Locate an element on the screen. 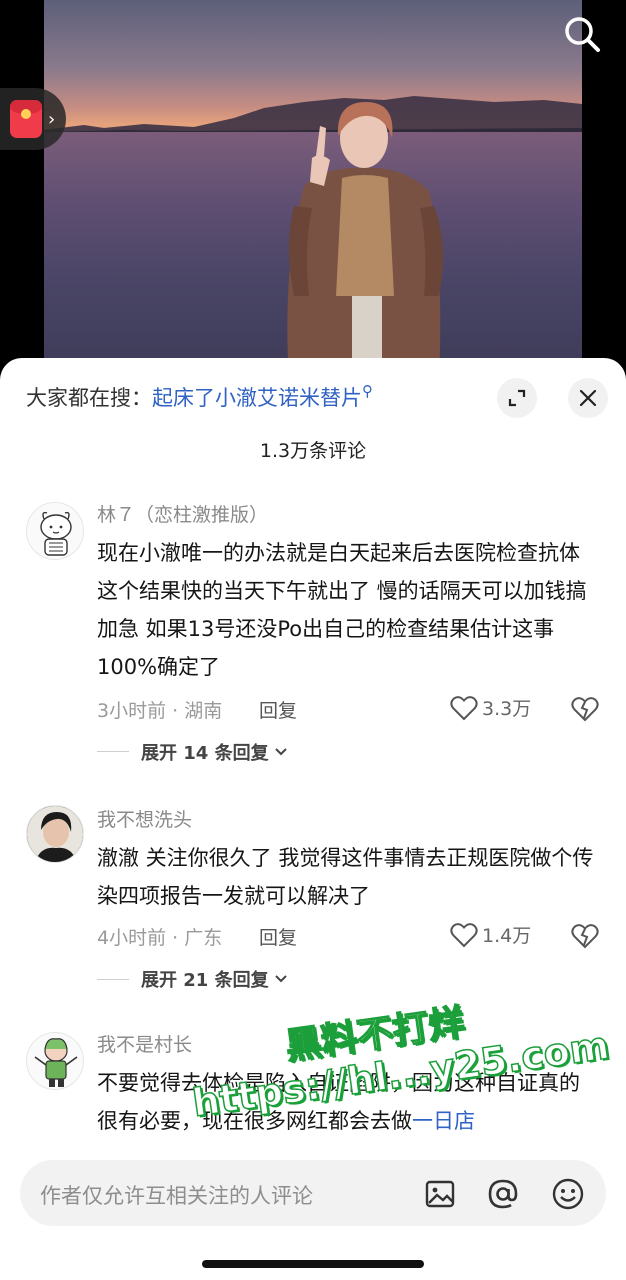 The height and width of the screenshot is (1280, 626). expand-replies-button: 展开 14 条回复 is located at coordinates (215, 752).